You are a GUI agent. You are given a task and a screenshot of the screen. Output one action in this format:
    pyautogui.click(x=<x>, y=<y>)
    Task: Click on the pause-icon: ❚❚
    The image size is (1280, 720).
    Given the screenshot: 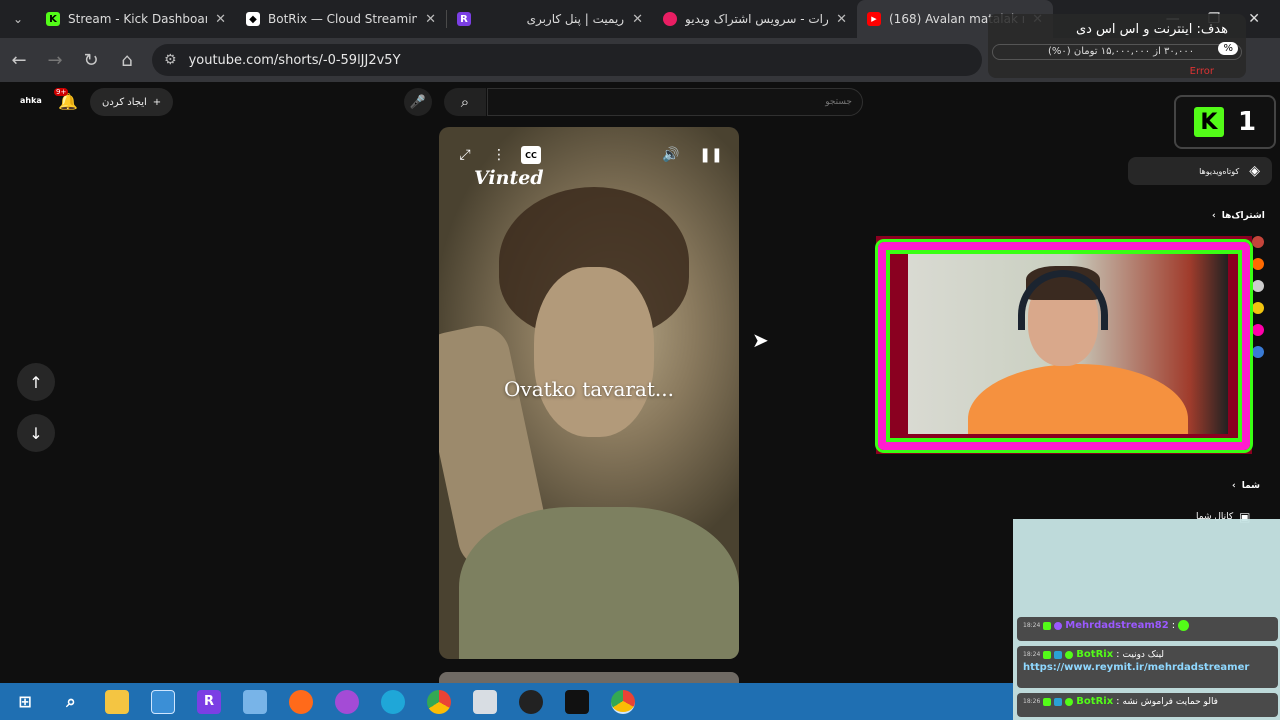 What is the action you would take?
    pyautogui.click(x=710, y=155)
    